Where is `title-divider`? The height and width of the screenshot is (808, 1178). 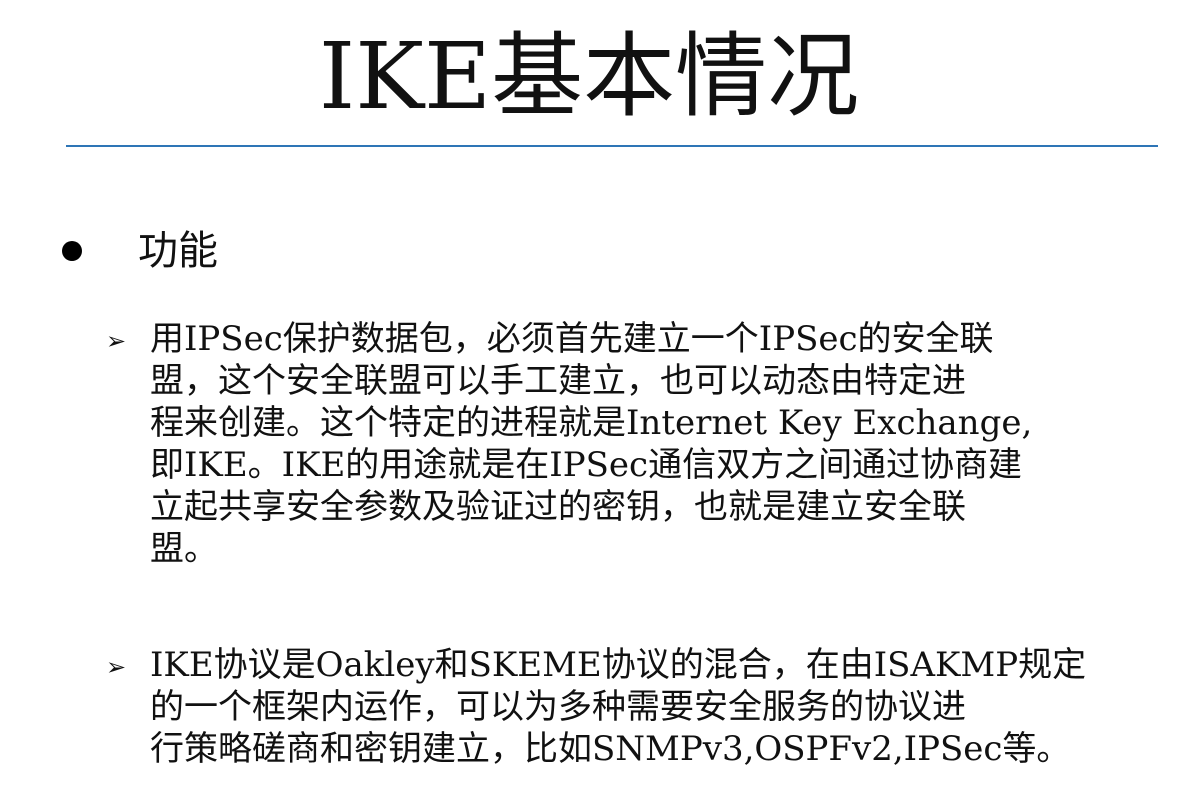
title-divider is located at coordinates (612, 146).